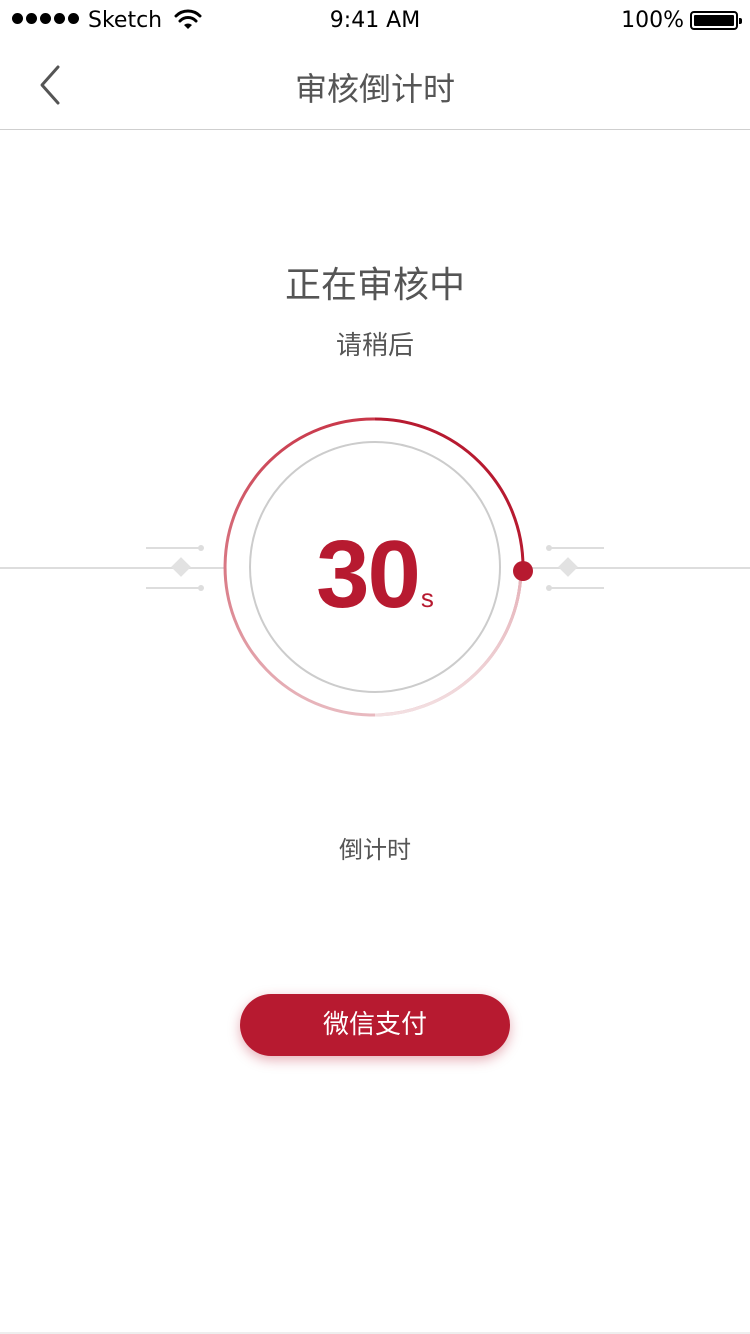  What do you see at coordinates (368, 574) in the screenshot?
I see `countdown-value: 30` at bounding box center [368, 574].